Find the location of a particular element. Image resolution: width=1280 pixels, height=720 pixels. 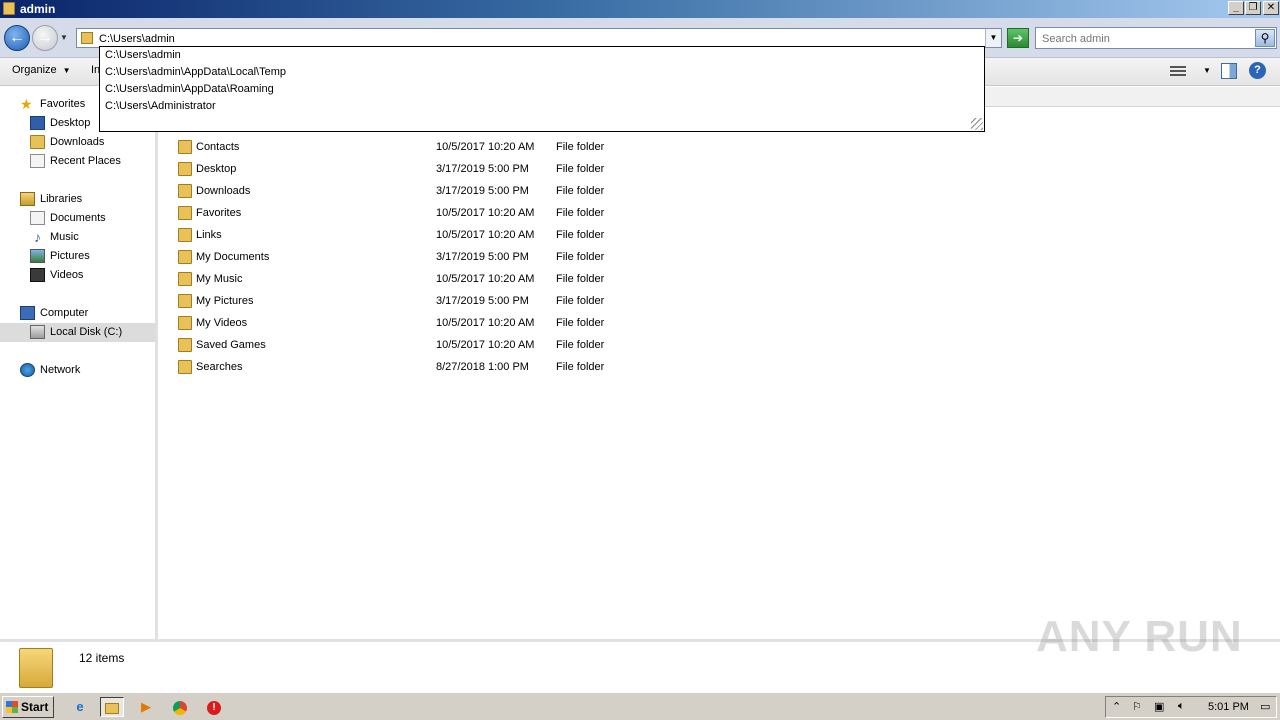

go-button: ➔ is located at coordinates (1018, 38).